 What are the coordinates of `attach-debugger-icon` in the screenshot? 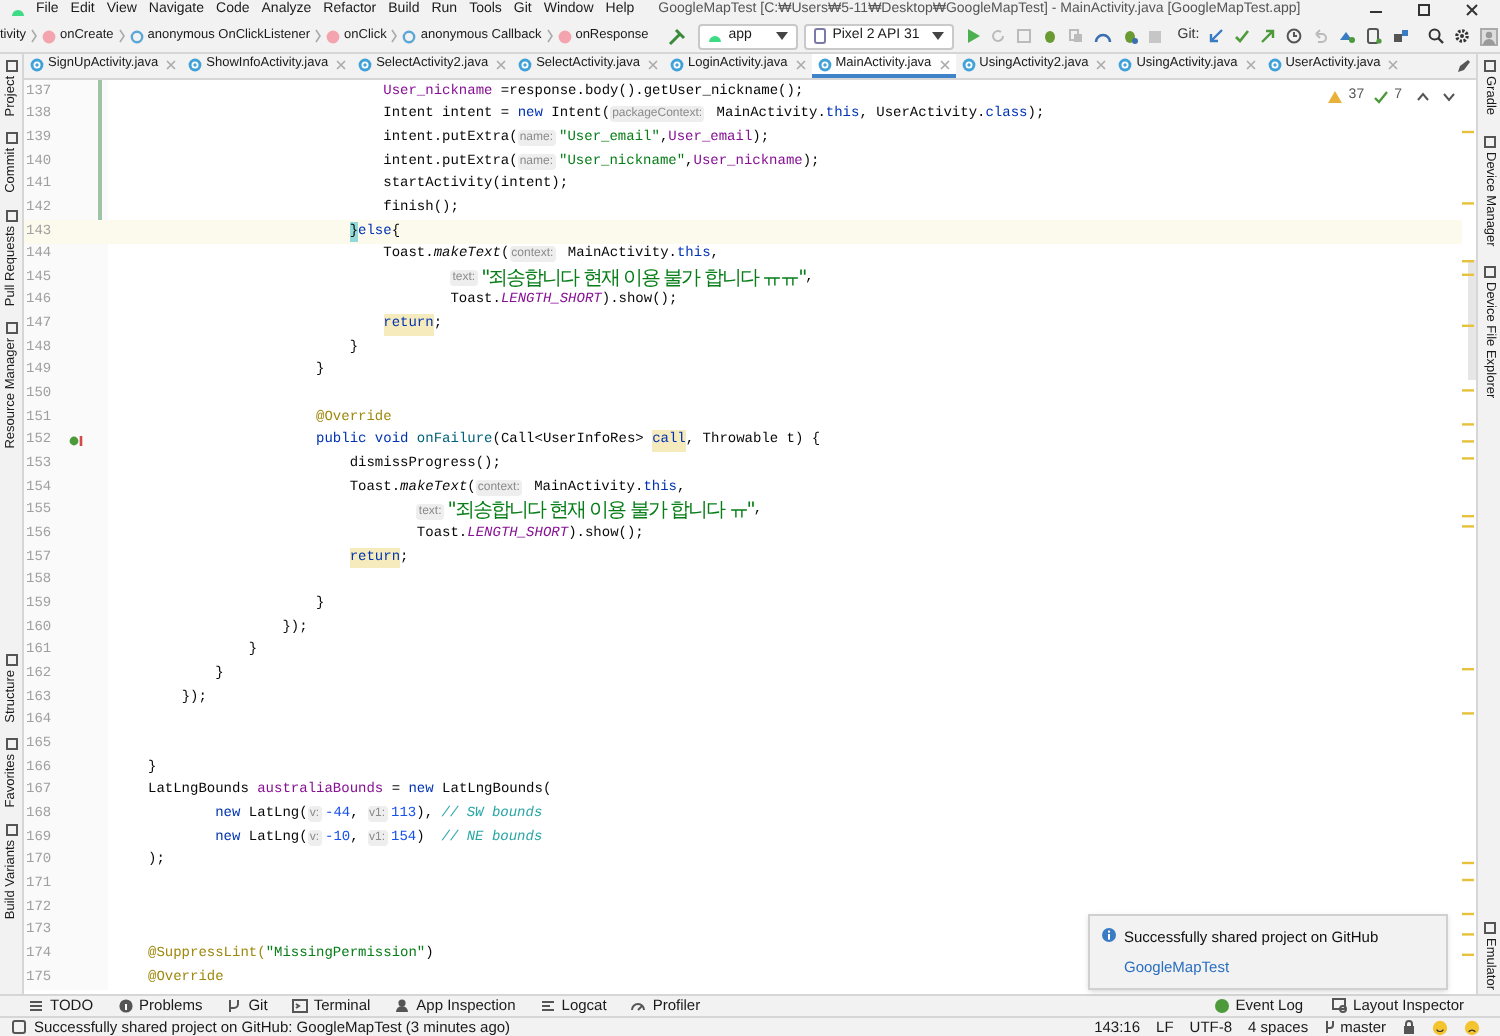 It's located at (1075, 36).